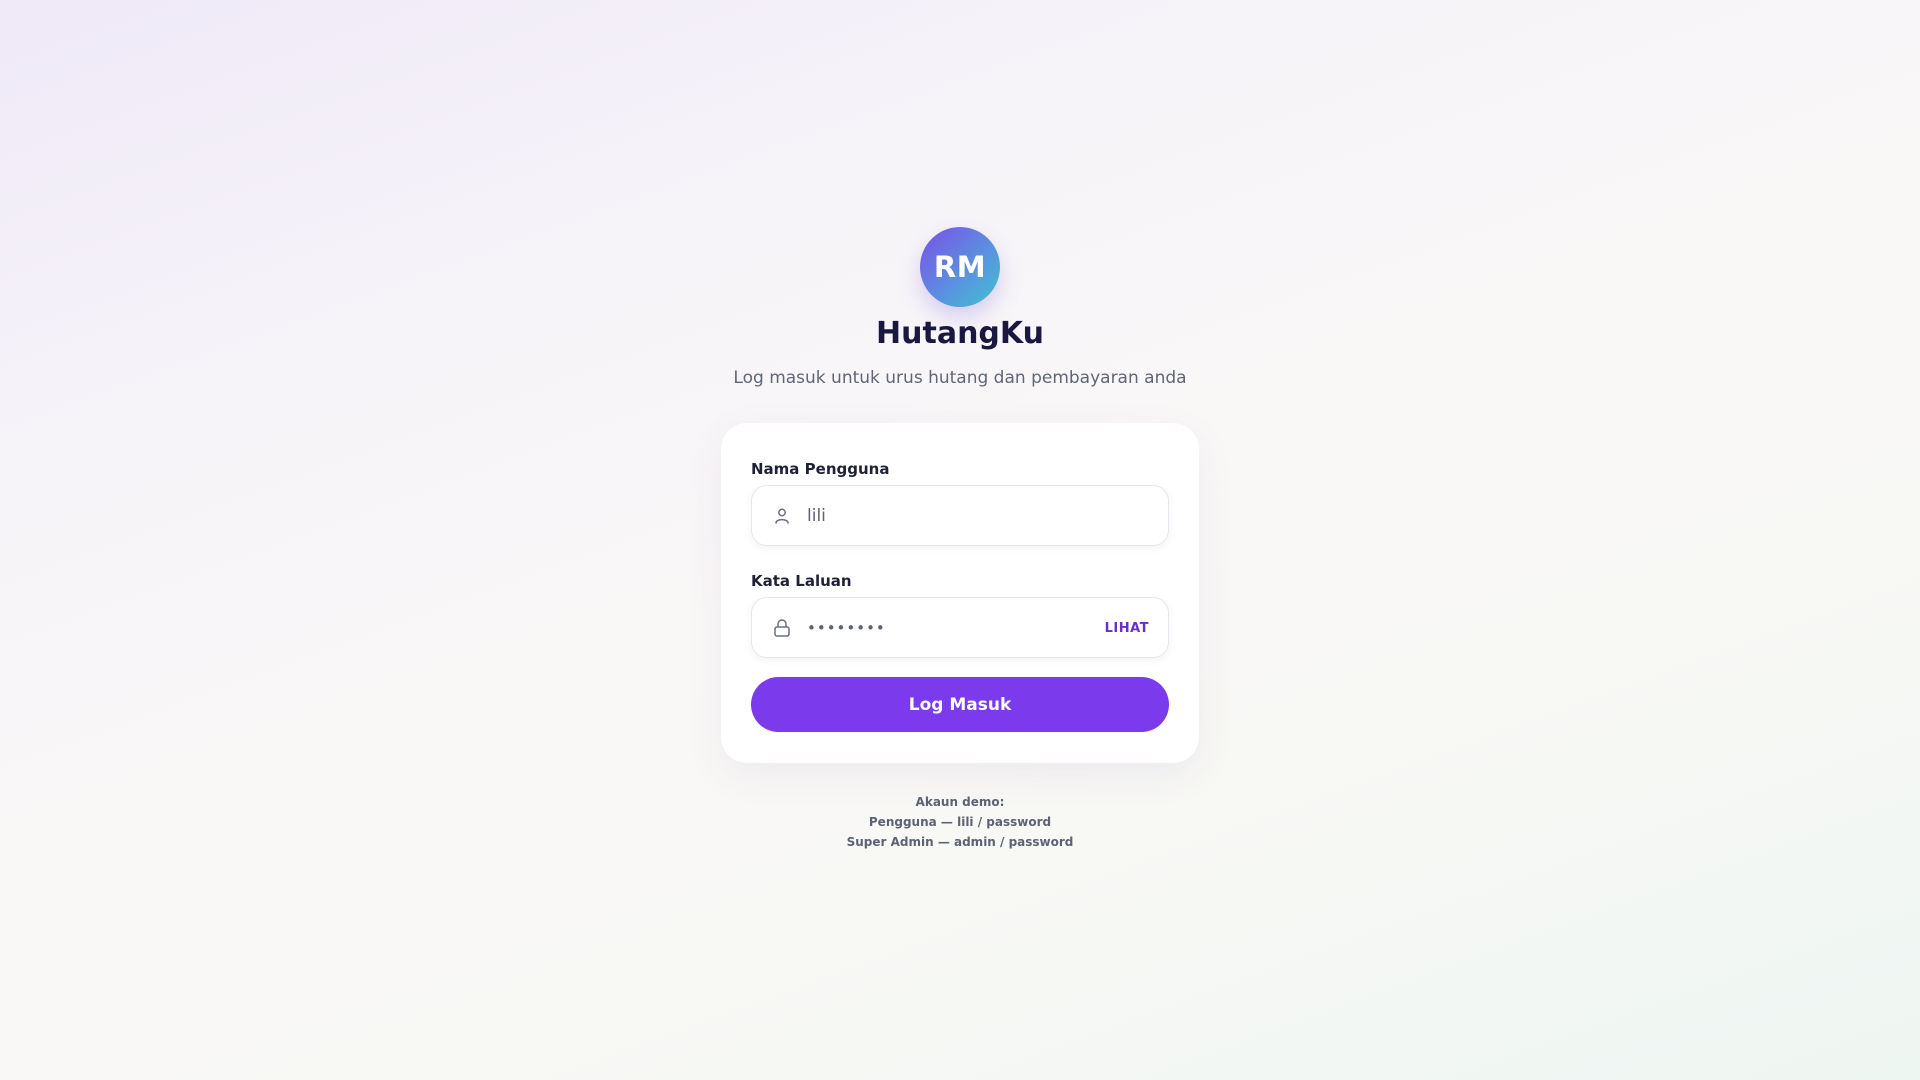  Describe the element at coordinates (960, 333) in the screenshot. I see `app-title: HutangKu` at that location.